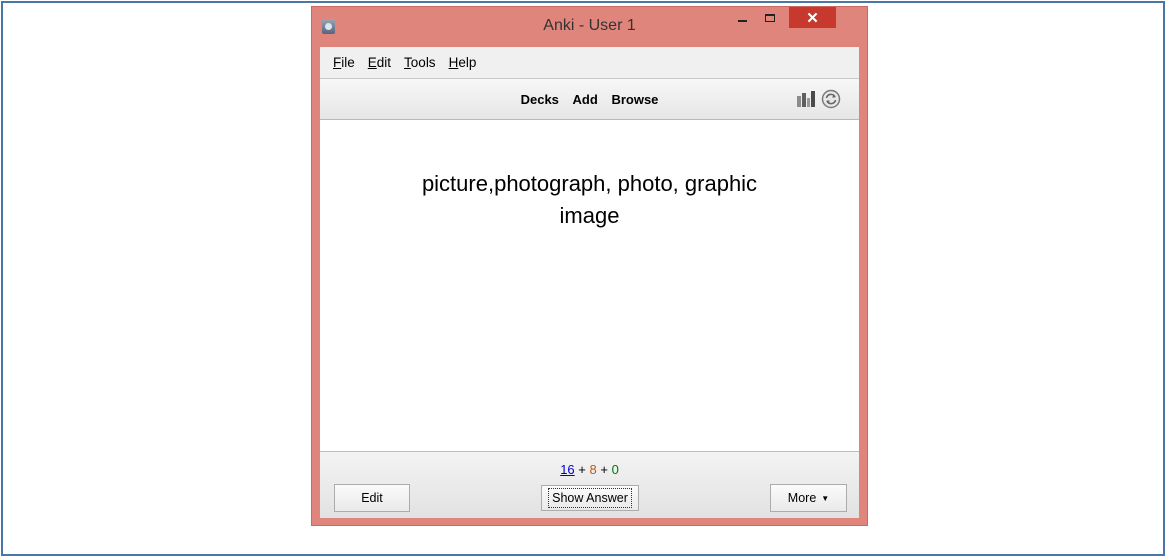 The image size is (1169, 559). Describe the element at coordinates (806, 99) in the screenshot. I see `stats-icon` at that location.